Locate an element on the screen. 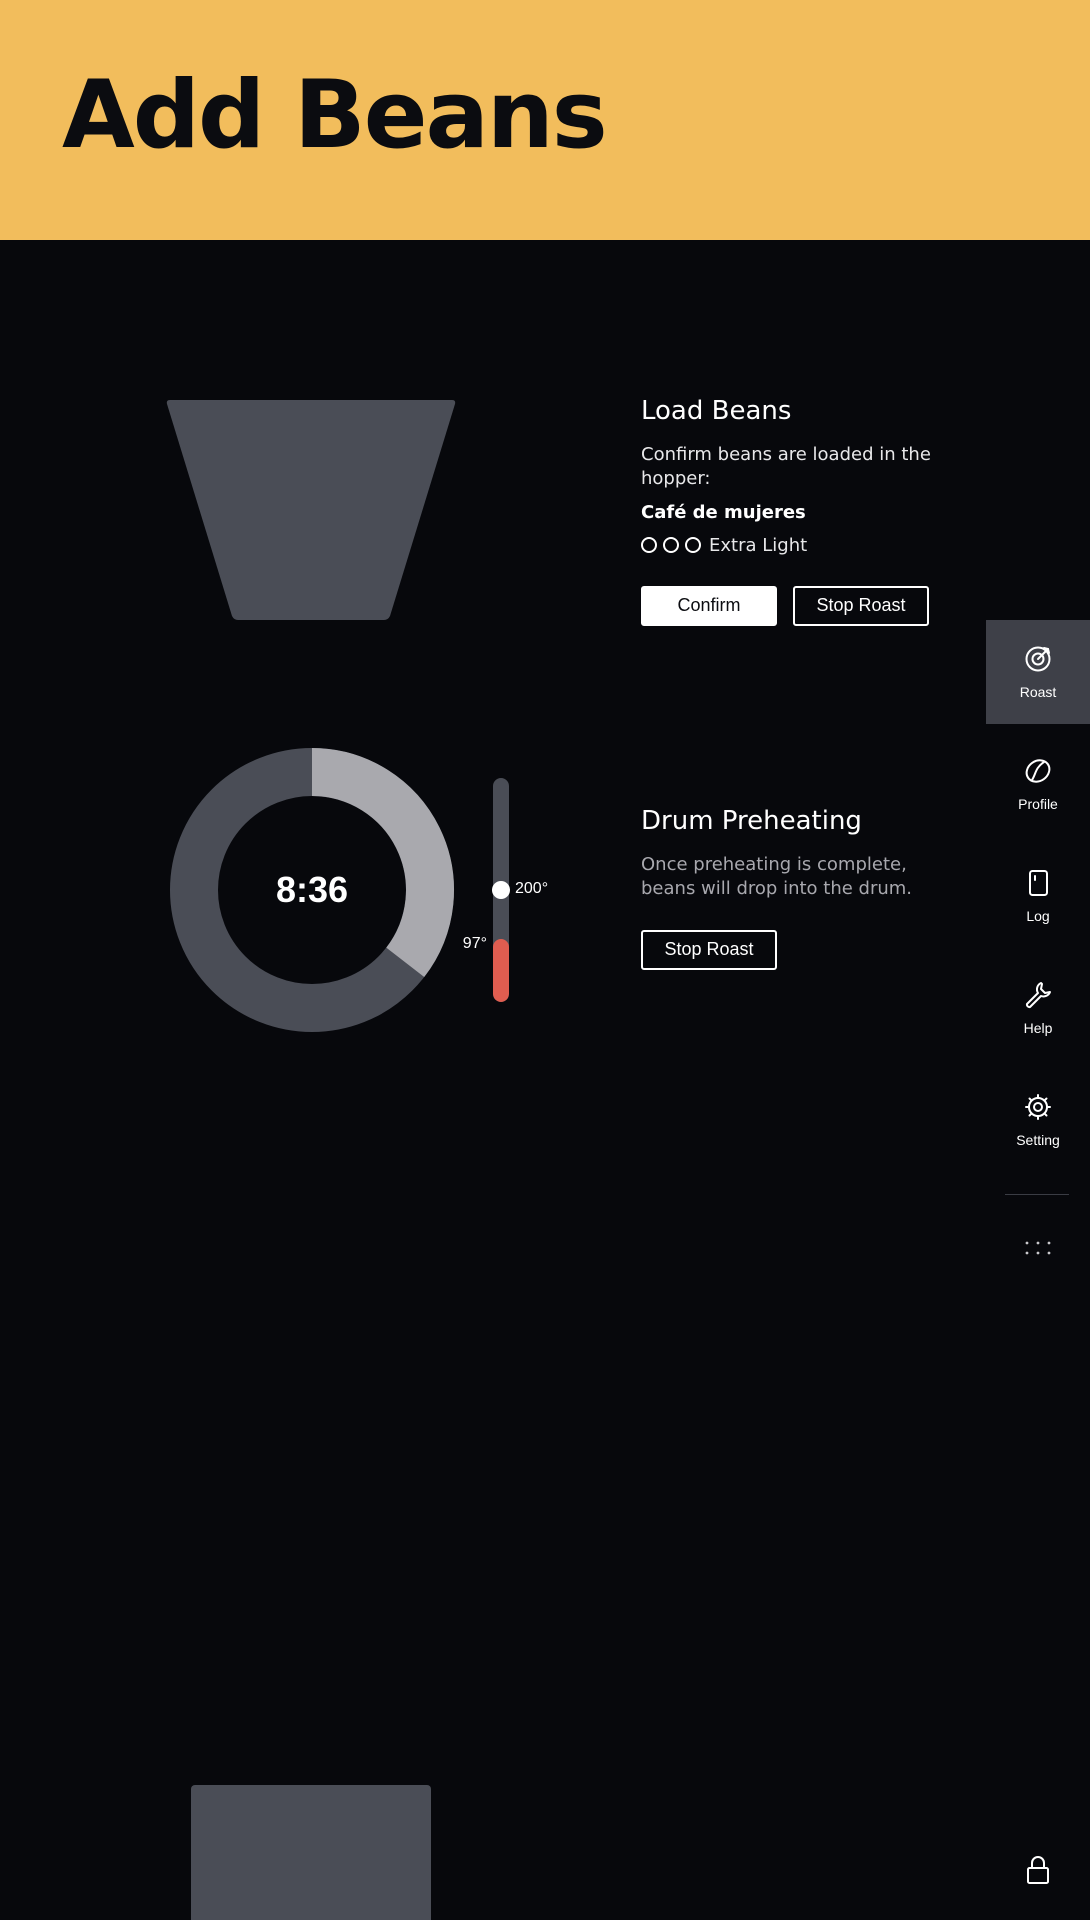 This screenshot has width=1090, height=1920. sidebar-item-profile: Profile is located at coordinates (1038, 784).